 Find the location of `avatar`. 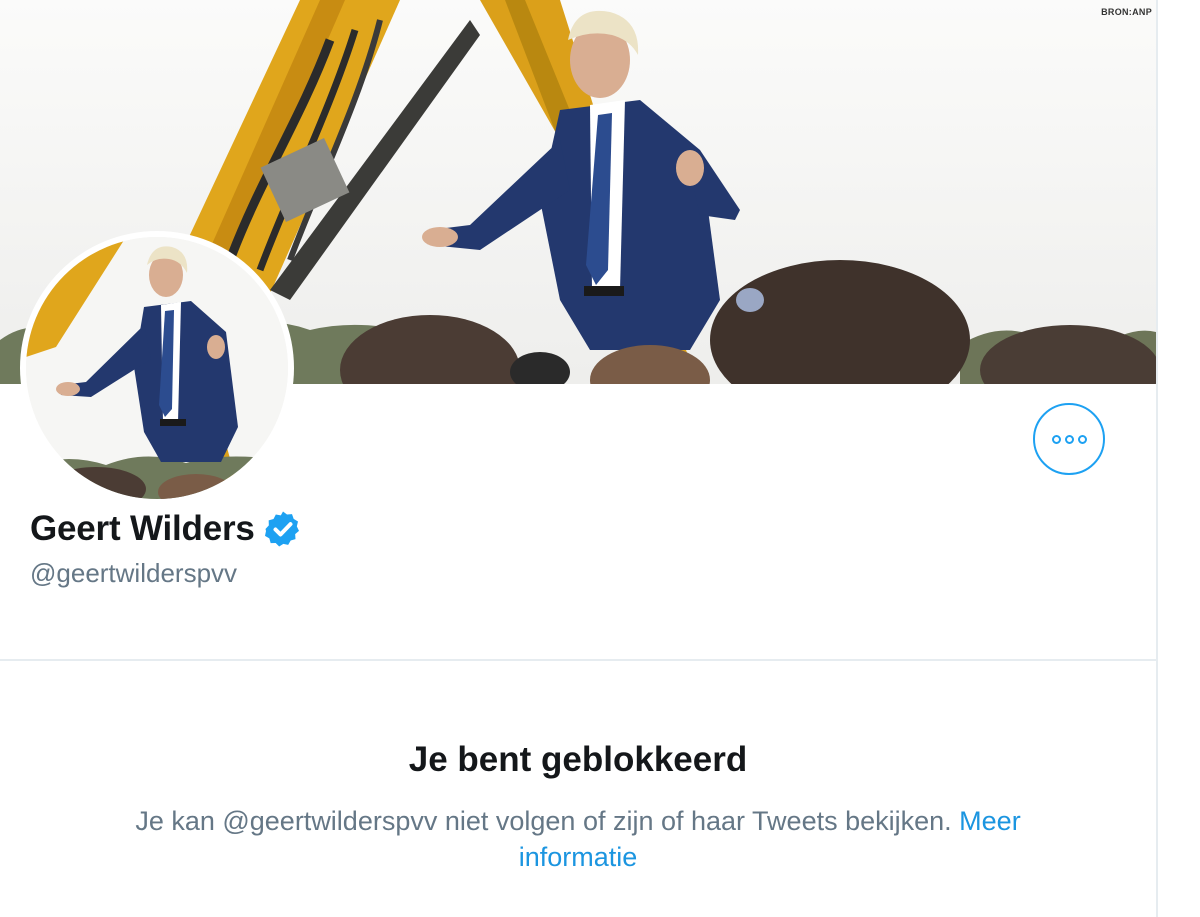

avatar is located at coordinates (157, 368).